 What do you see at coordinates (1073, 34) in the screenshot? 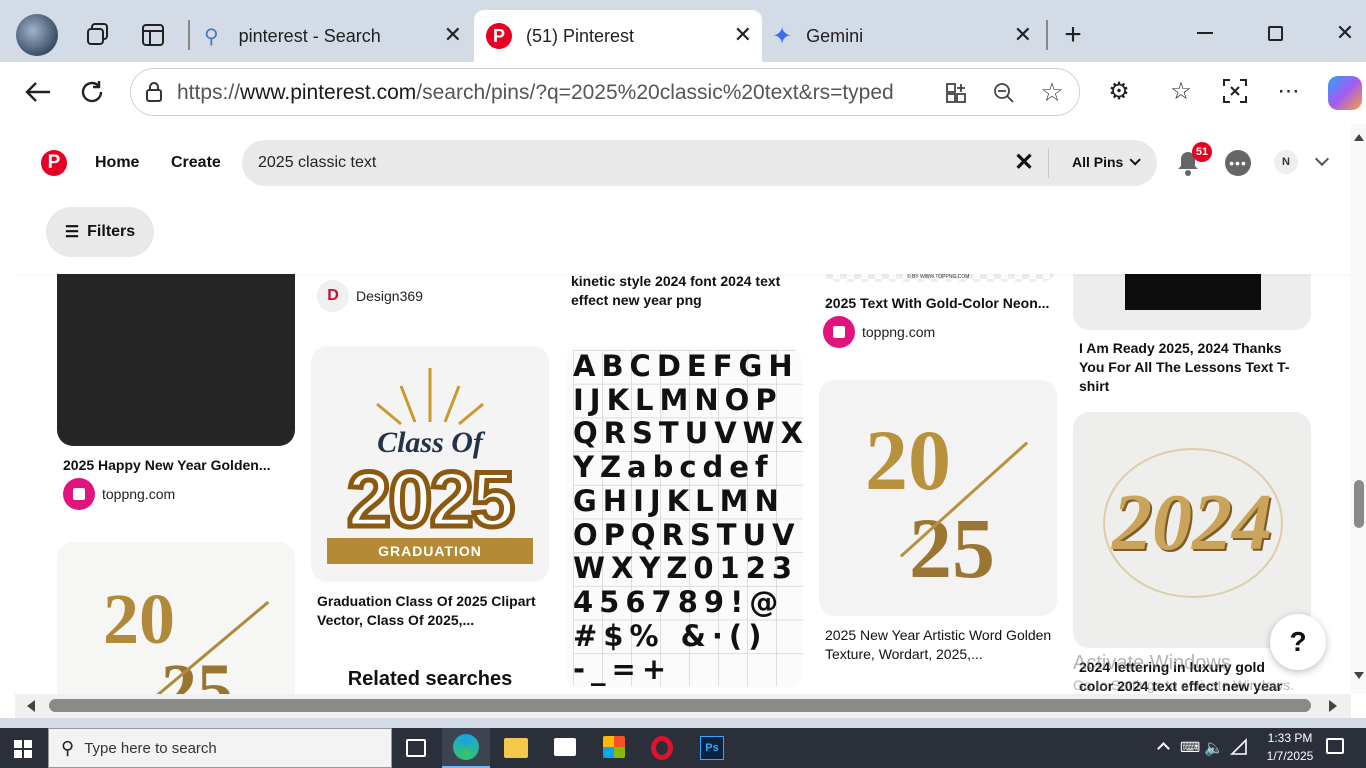
I see `new-tab-icon: +` at bounding box center [1073, 34].